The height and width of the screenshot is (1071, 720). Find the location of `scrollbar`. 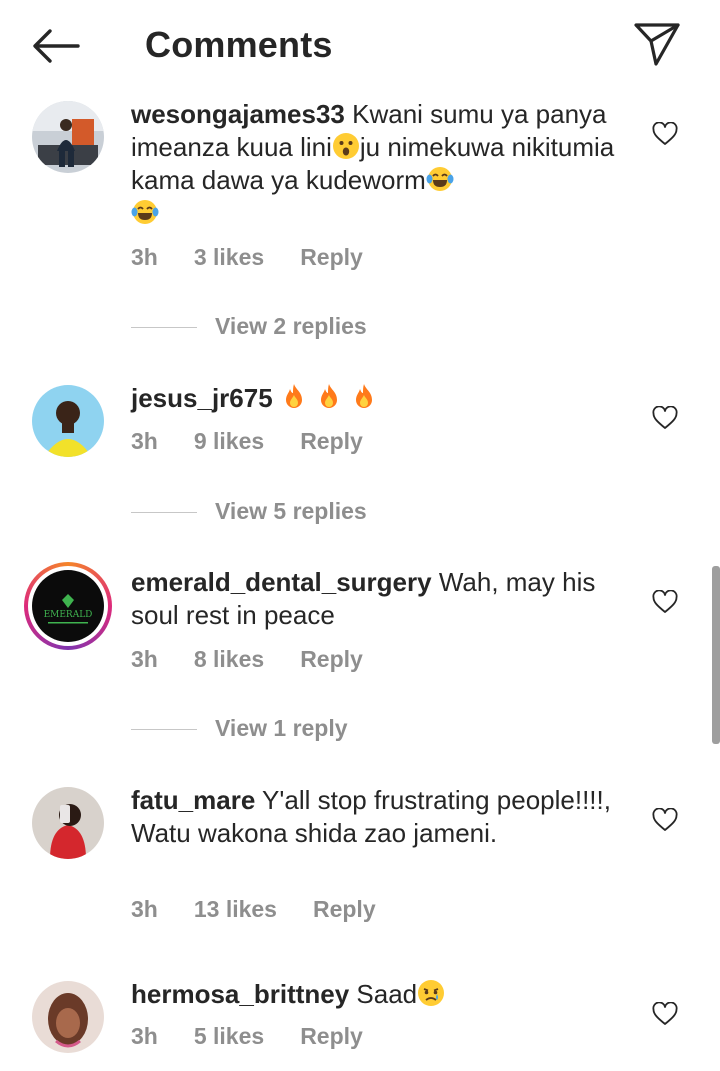

scrollbar is located at coordinates (716, 655).